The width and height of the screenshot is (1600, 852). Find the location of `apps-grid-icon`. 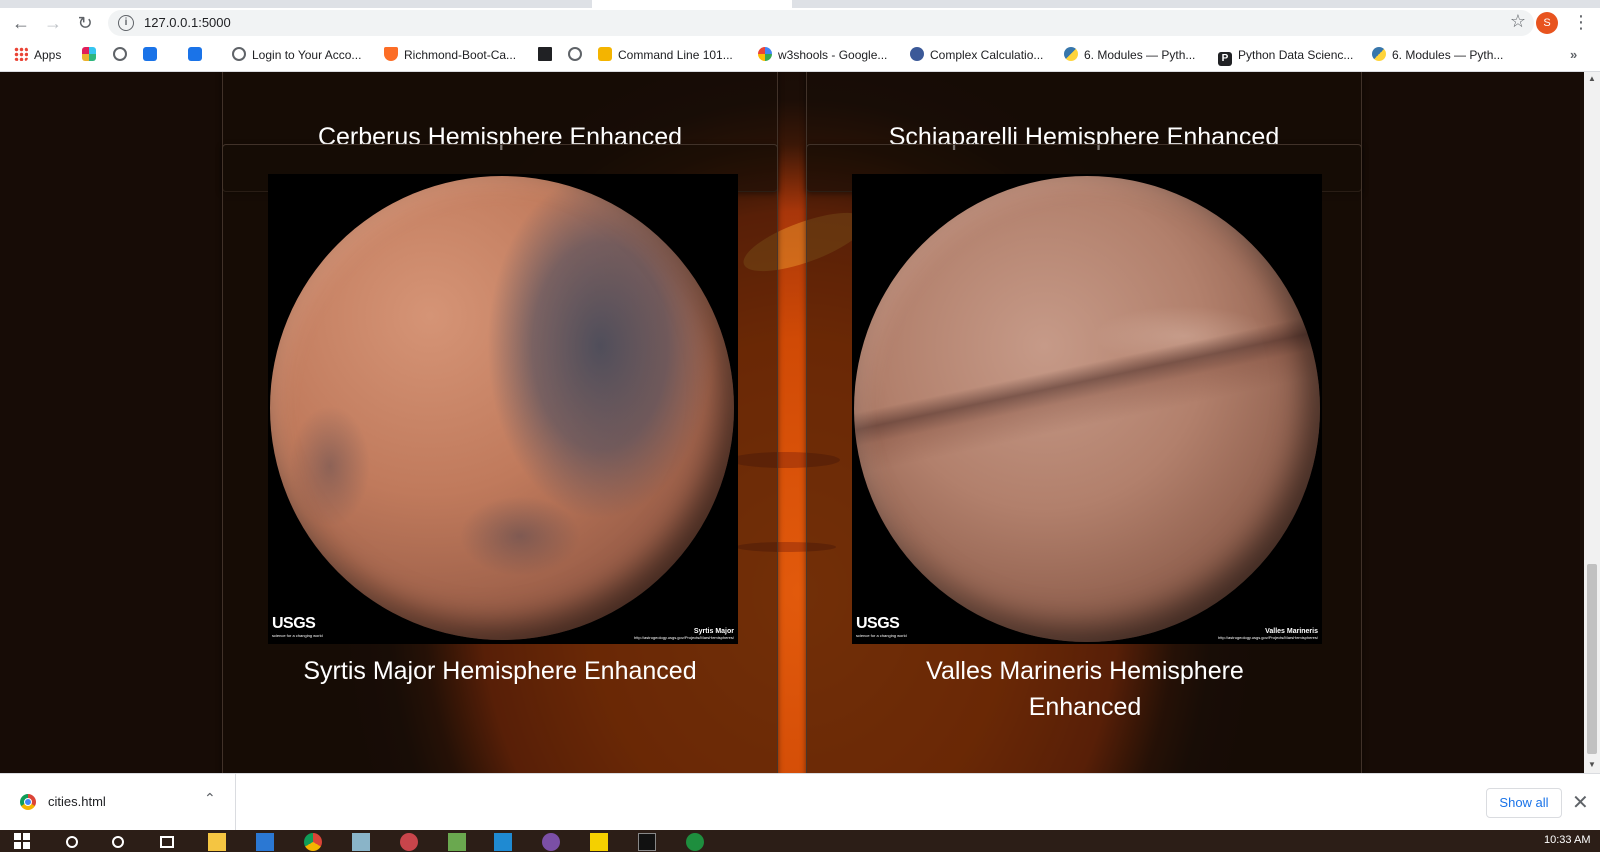

apps-grid-icon is located at coordinates (21, 54).